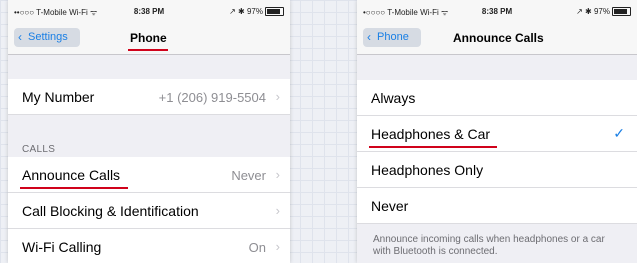 The image size is (637, 263). I want to click on option-headphones-only: Headphones Only, so click(497, 170).